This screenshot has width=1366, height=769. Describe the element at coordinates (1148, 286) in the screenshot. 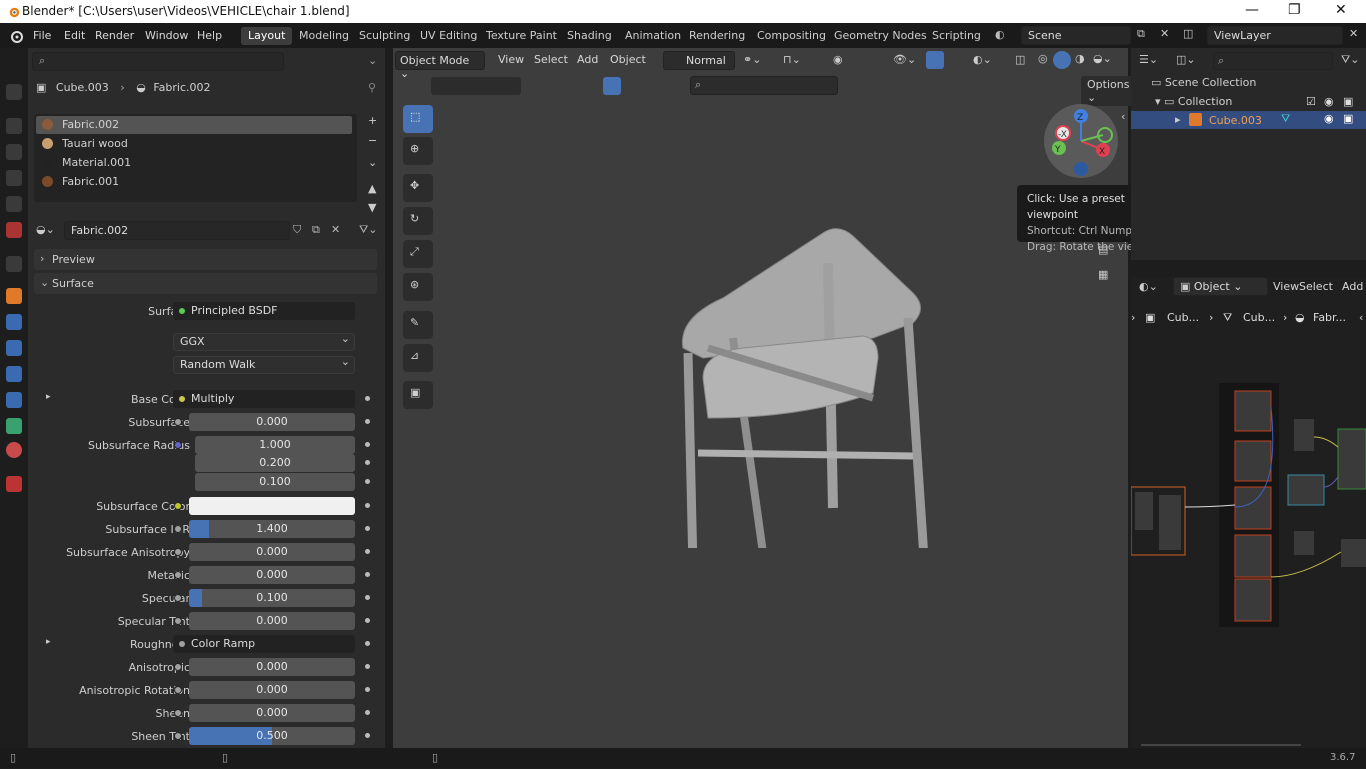

I see `editor-type-icon: ◐⌄` at that location.